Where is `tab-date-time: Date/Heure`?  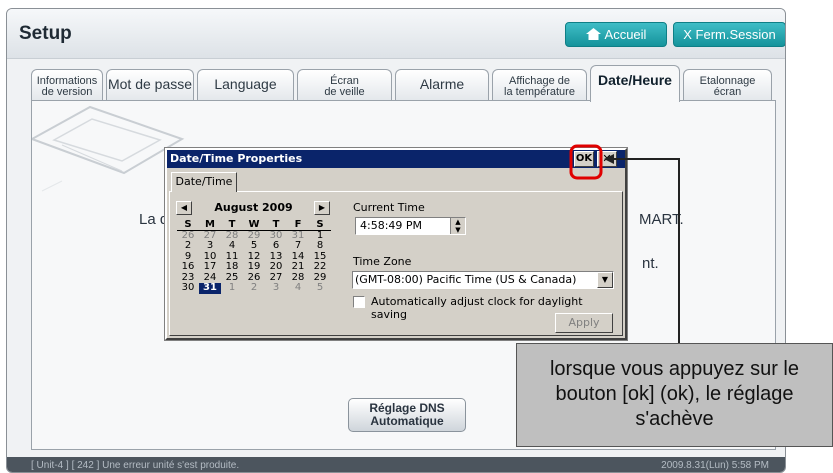
tab-date-time: Date/Heure is located at coordinates (635, 83).